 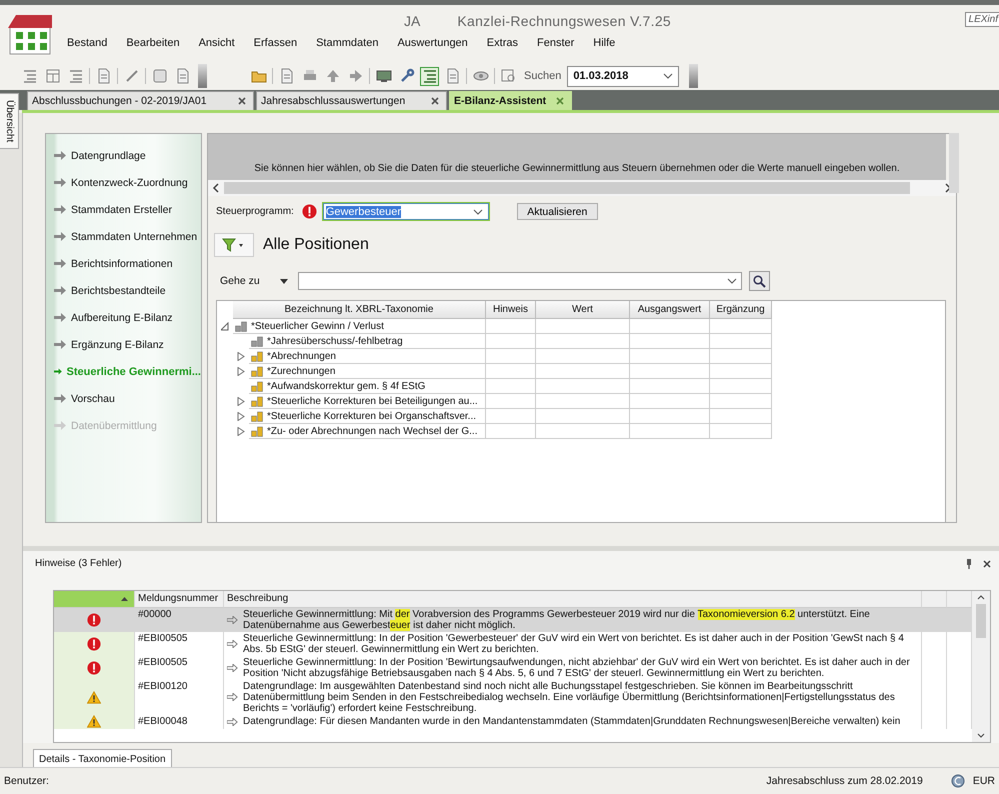 I want to click on column-header: Meldungsnummer, so click(x=179, y=599).